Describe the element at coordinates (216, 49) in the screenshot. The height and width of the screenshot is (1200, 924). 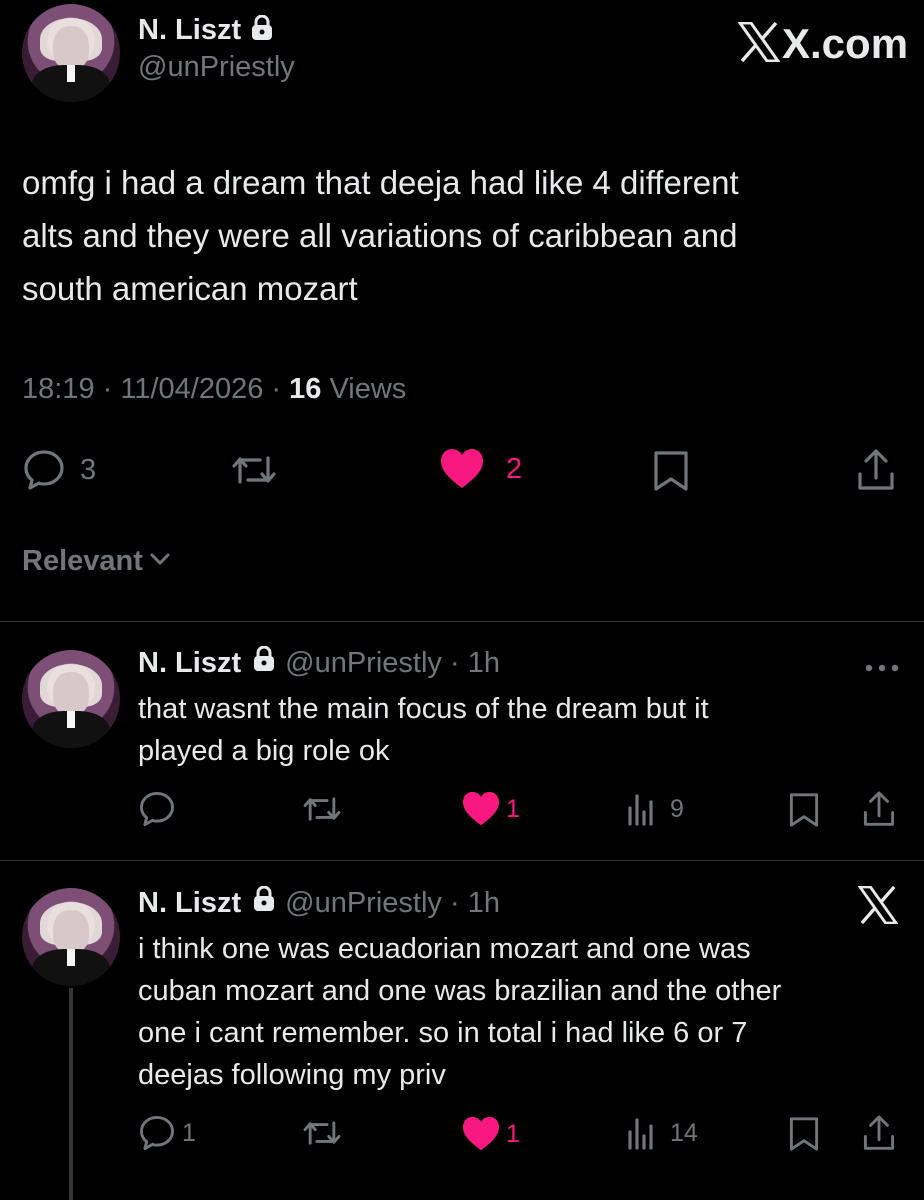
I see `author-header: N. Liszt @unPriestly` at that location.